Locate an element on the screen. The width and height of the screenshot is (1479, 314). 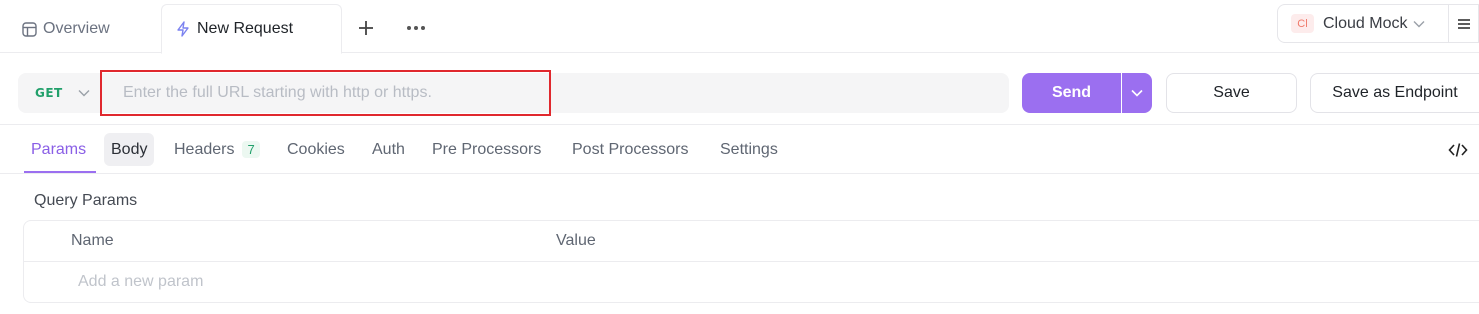
tab-cookies-label: Cookies is located at coordinates (316, 149).